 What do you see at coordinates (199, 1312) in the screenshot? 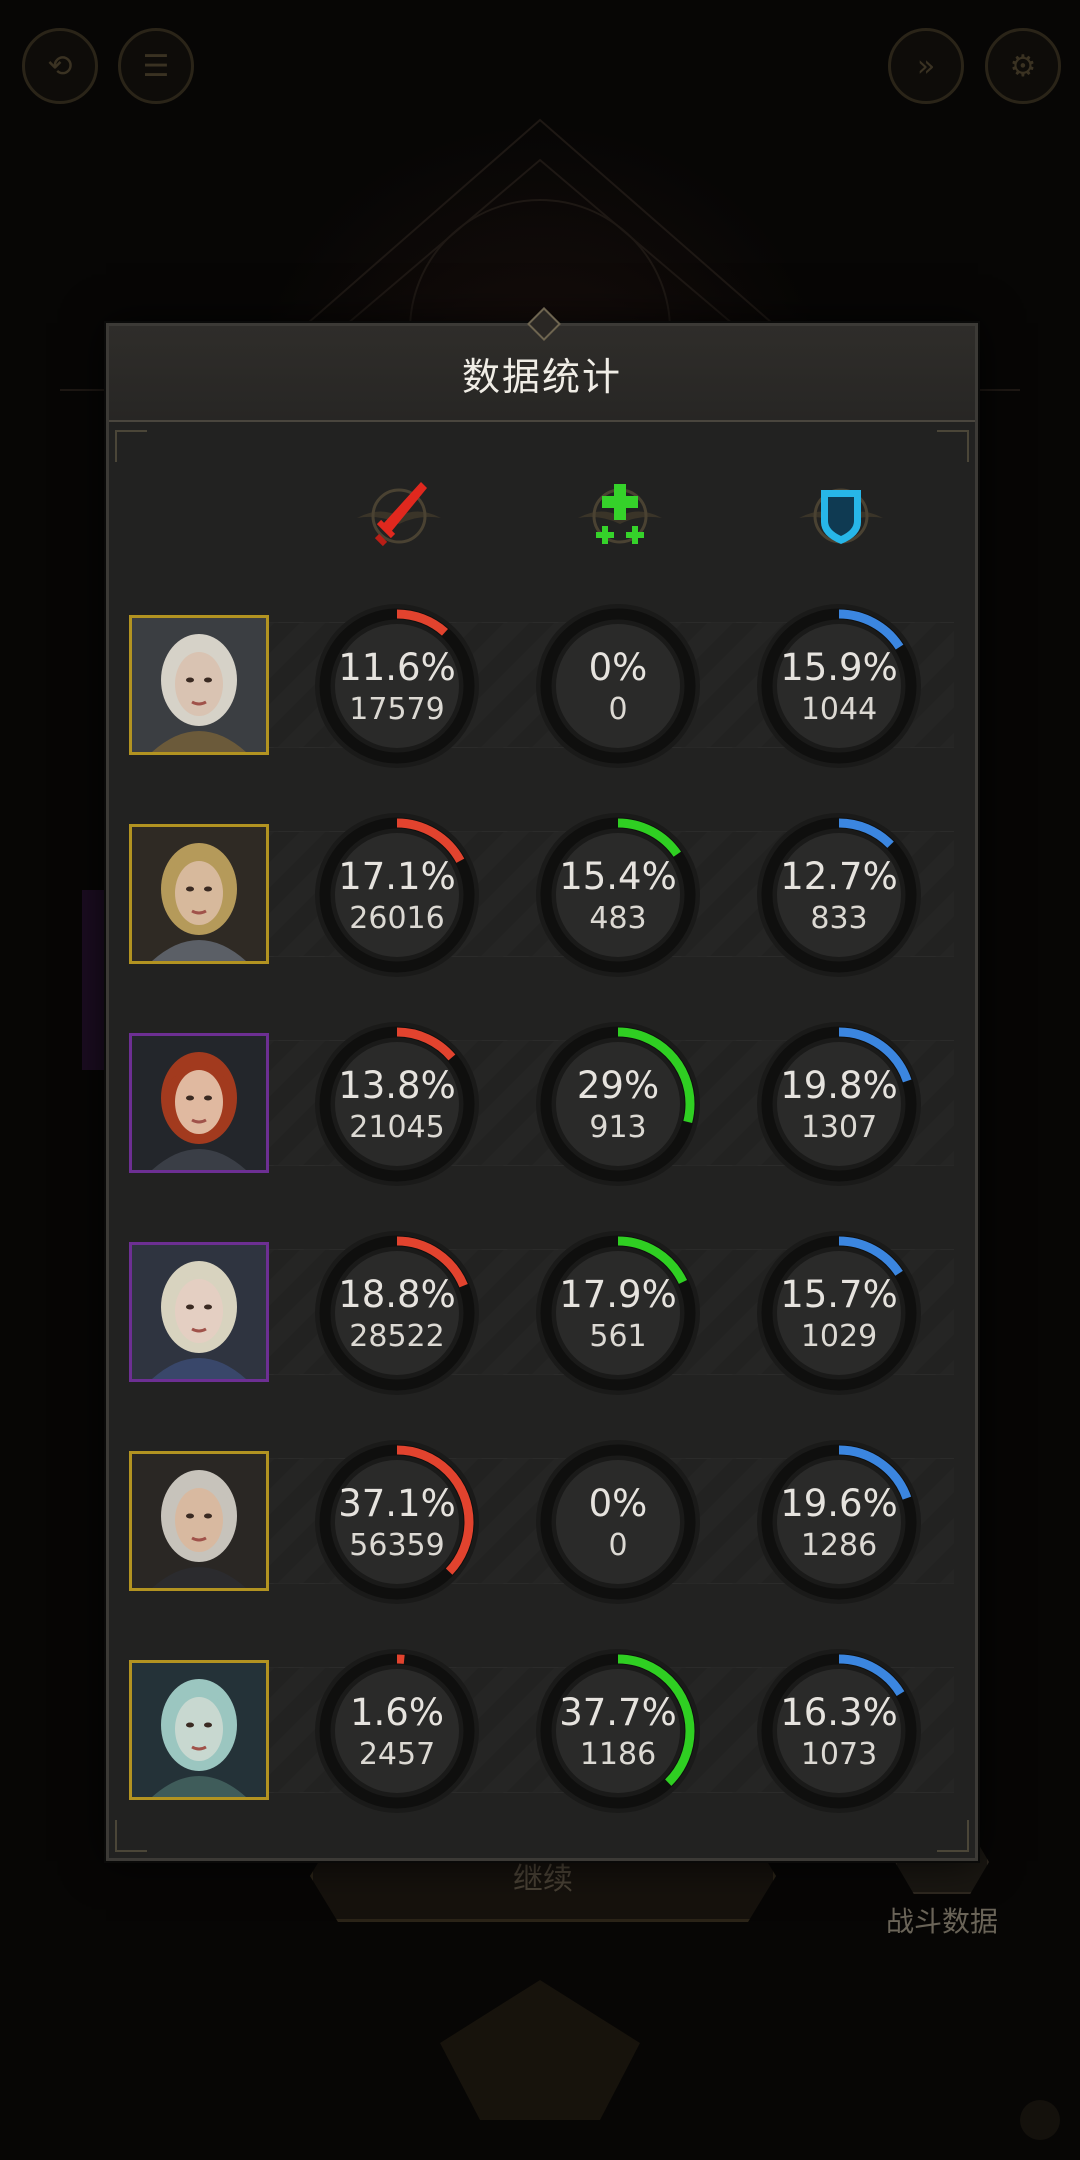
I see `elf-hood-portrait` at bounding box center [199, 1312].